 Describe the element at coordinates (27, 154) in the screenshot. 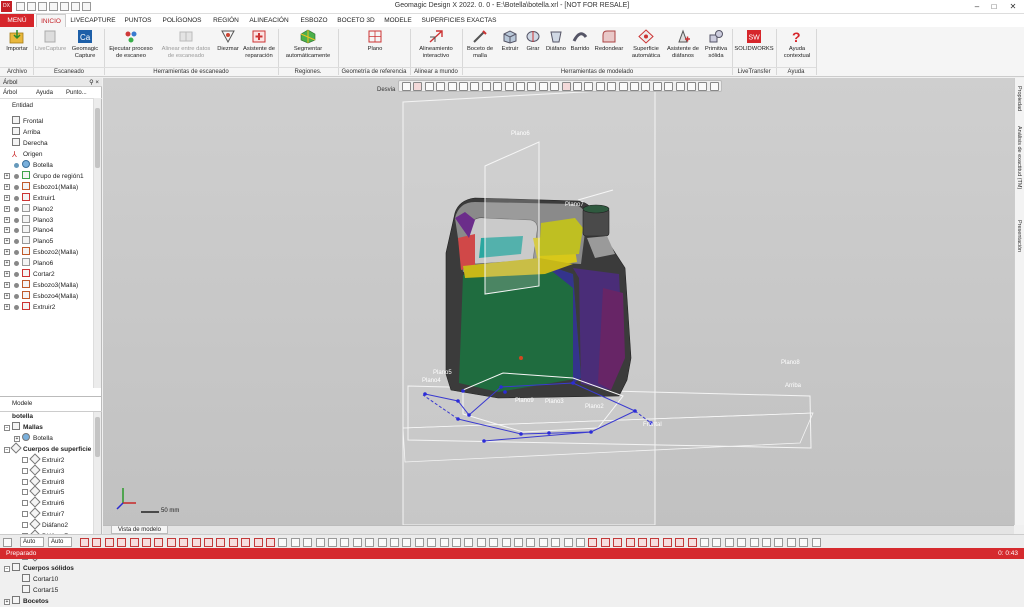

I see `tree-item-origen: ⅄ Origen` at that location.